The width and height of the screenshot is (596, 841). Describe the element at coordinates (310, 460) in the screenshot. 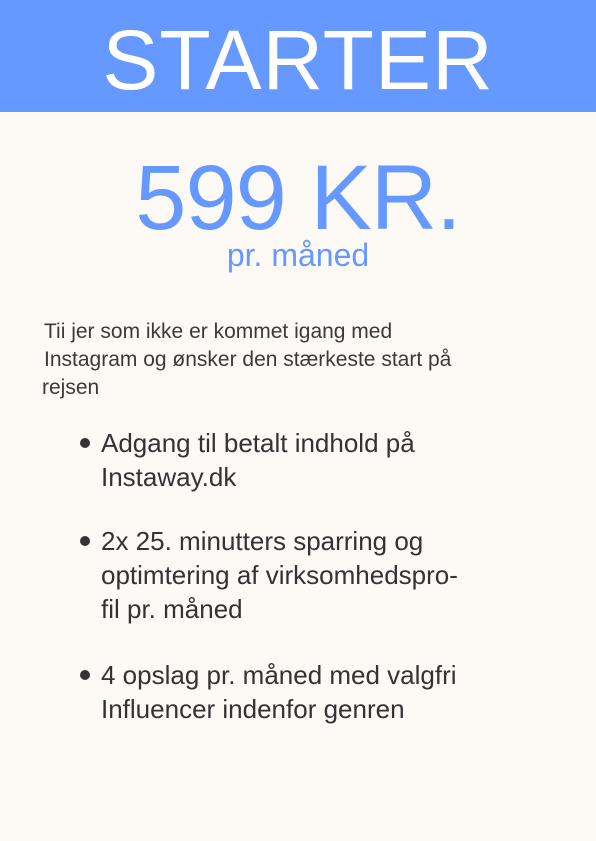

I see `feature-item: Adgang til betalt indhold på Instaway.dk` at that location.